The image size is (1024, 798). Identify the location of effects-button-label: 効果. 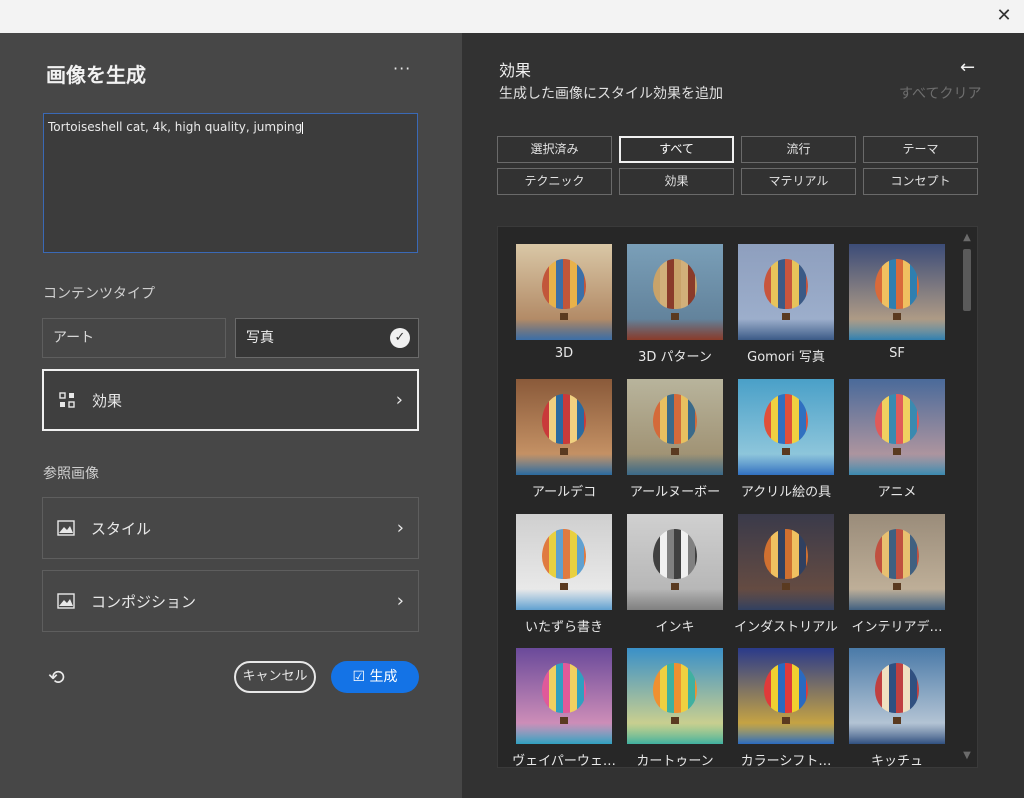
(107, 400).